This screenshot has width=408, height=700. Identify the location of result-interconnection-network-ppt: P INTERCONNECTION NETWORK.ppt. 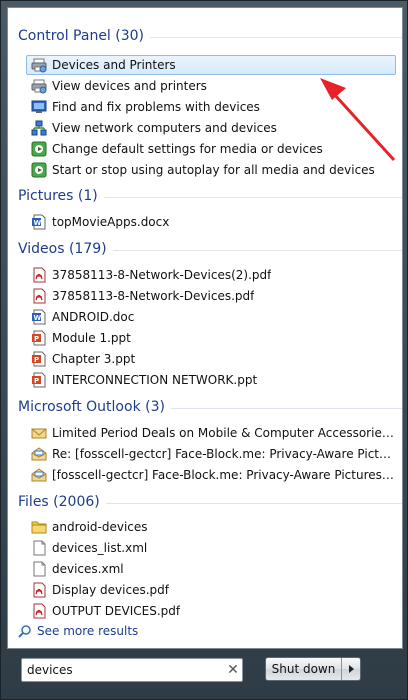
(211, 380).